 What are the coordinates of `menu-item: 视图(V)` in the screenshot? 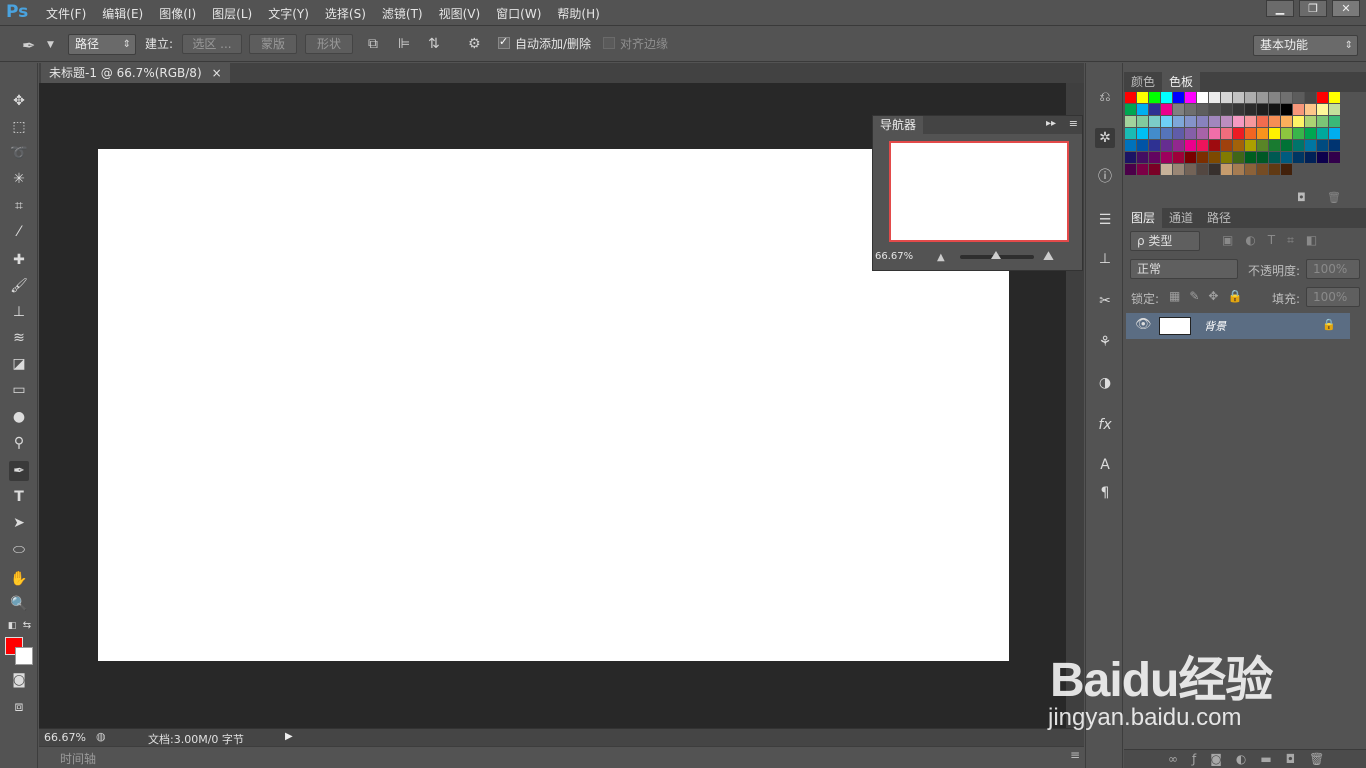 It's located at (460, 13).